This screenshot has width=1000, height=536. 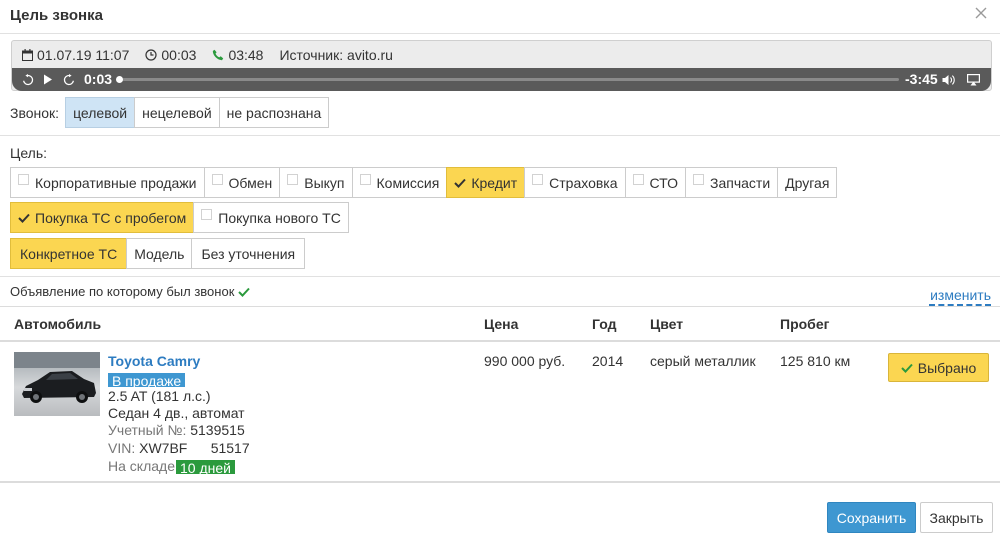 I want to click on vehicle-option-used: Покупка ТС с пробегом, so click(x=102, y=217).